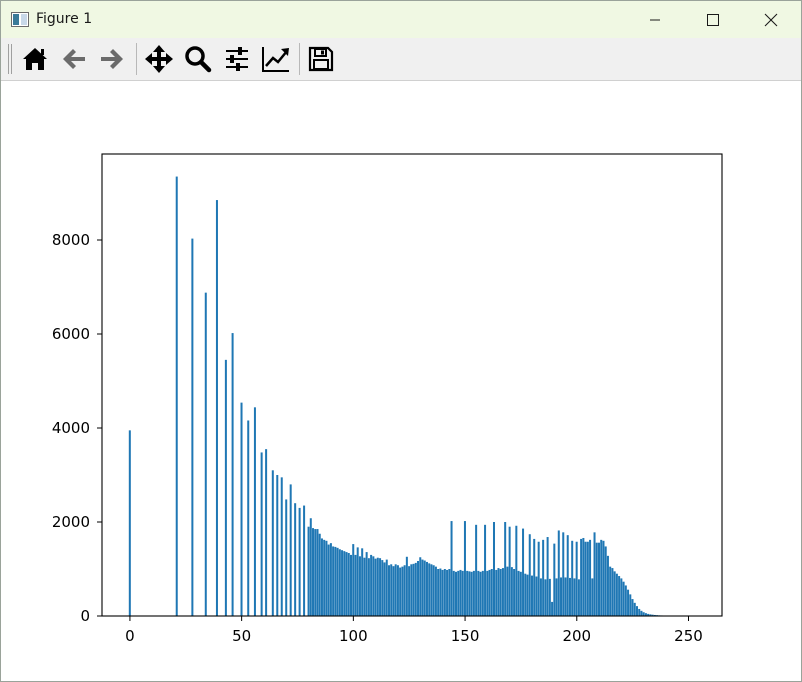 This screenshot has height=682, width=802. I want to click on navigation-toolbar, so click(401, 59).